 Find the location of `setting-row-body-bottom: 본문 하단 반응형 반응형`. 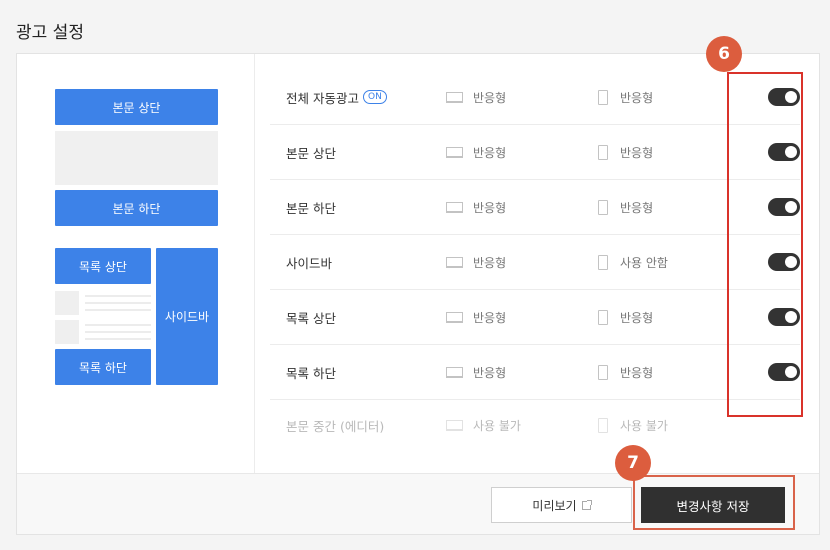

setting-row-body-bottom: 본문 하단 반응형 반응형 is located at coordinates (535, 207).